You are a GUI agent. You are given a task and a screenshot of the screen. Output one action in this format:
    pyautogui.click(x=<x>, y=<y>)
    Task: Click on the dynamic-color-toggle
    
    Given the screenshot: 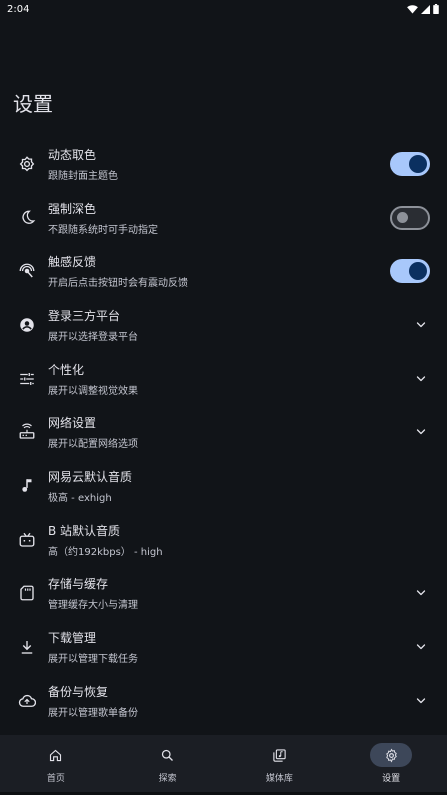 What is the action you would take?
    pyautogui.click(x=410, y=163)
    